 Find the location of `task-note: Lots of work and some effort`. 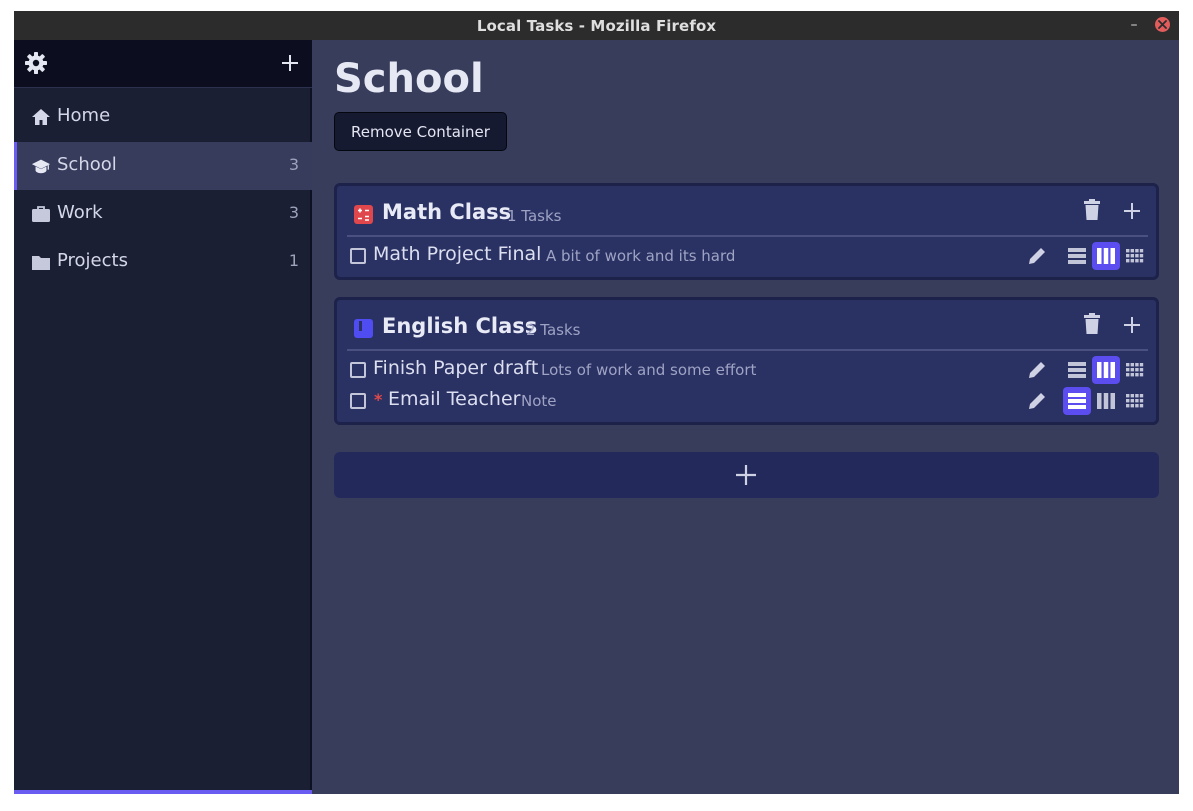

task-note: Lots of work and some effort is located at coordinates (649, 370).